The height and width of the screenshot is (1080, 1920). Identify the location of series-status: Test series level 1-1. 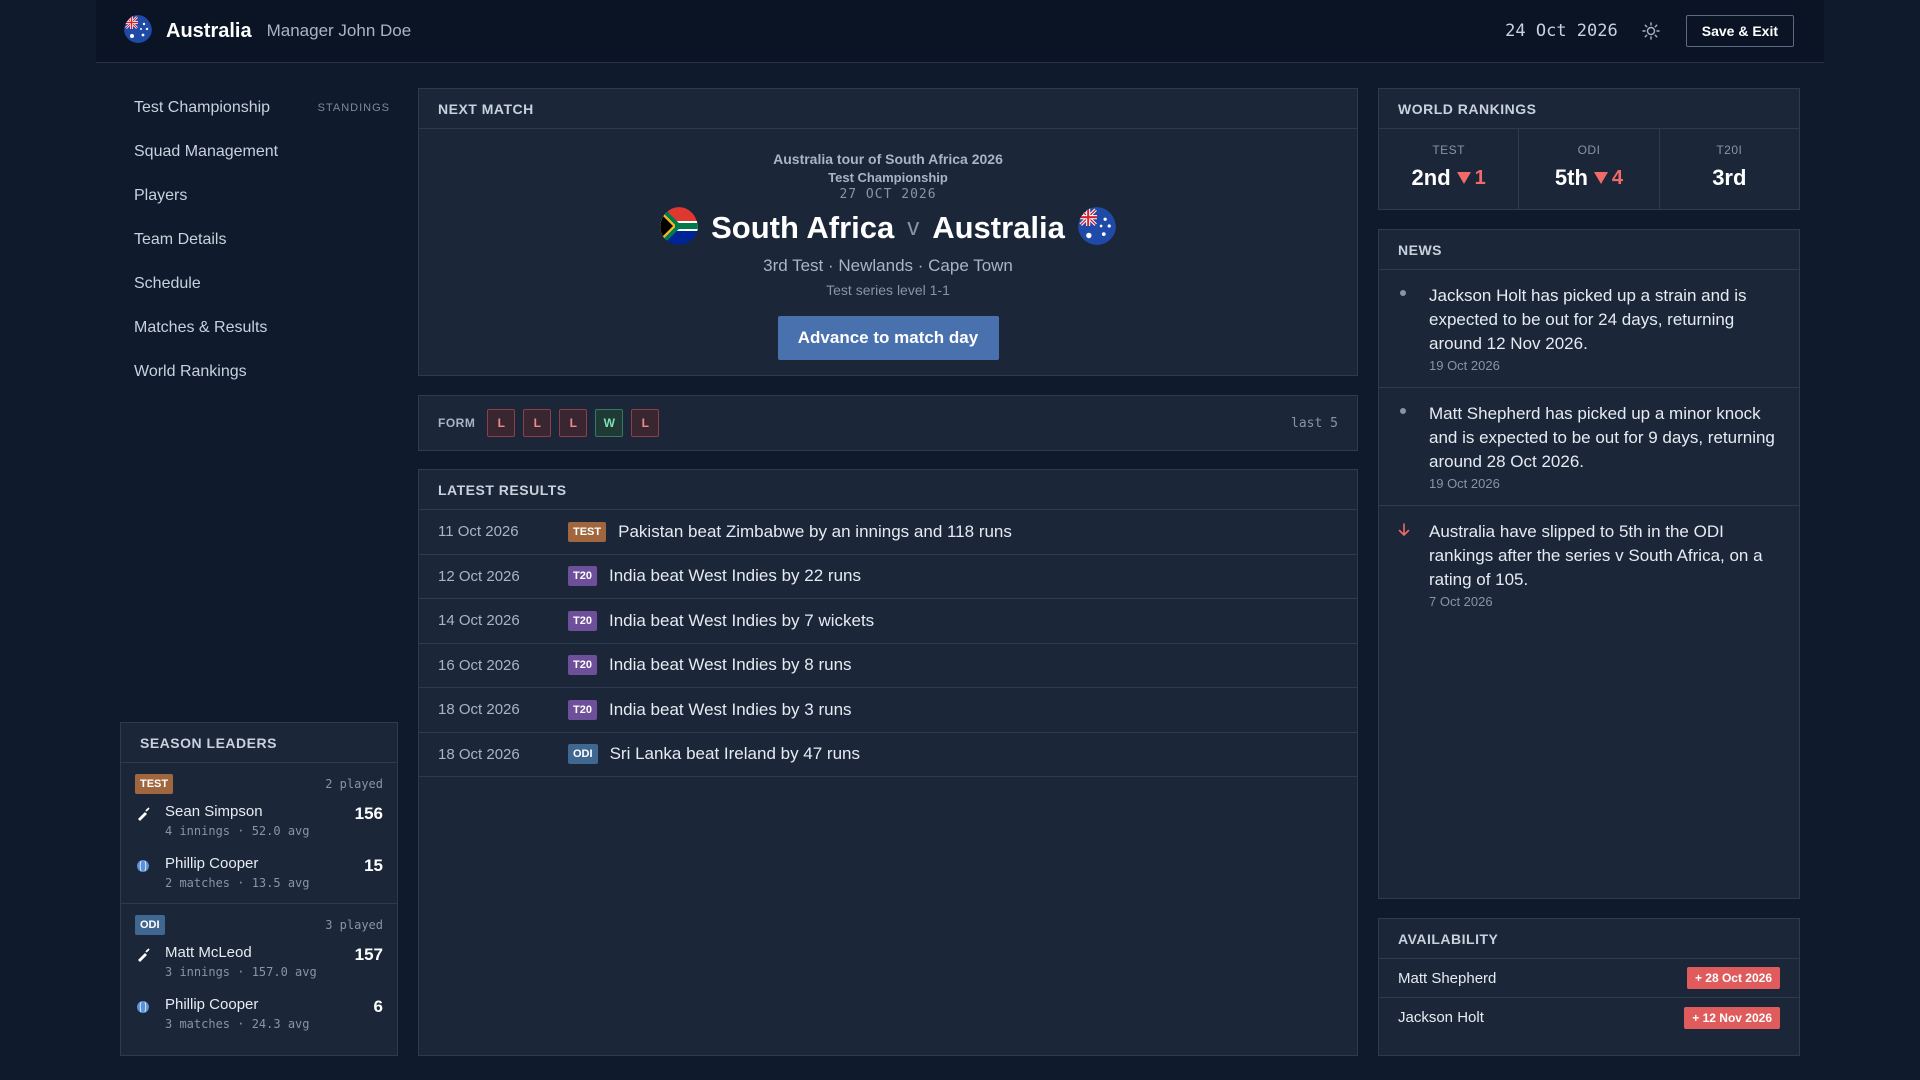
(888, 290).